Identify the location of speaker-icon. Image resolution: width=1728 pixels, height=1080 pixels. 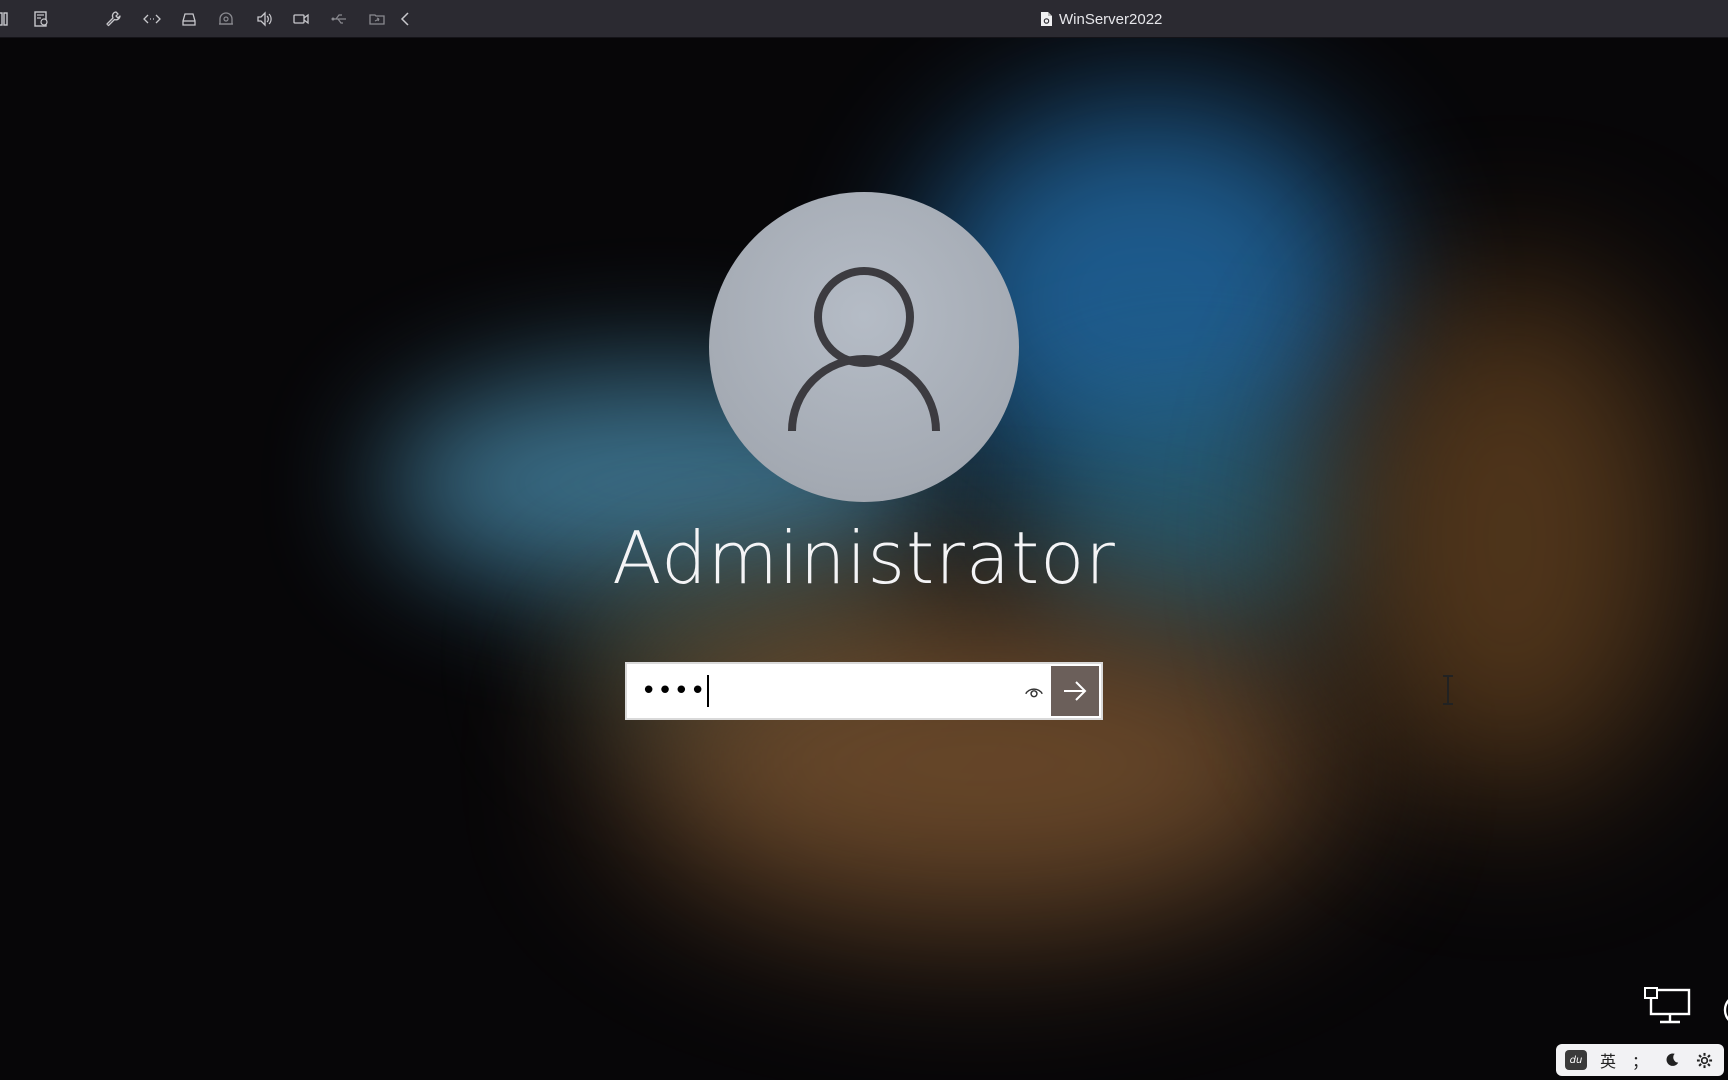
(264, 19).